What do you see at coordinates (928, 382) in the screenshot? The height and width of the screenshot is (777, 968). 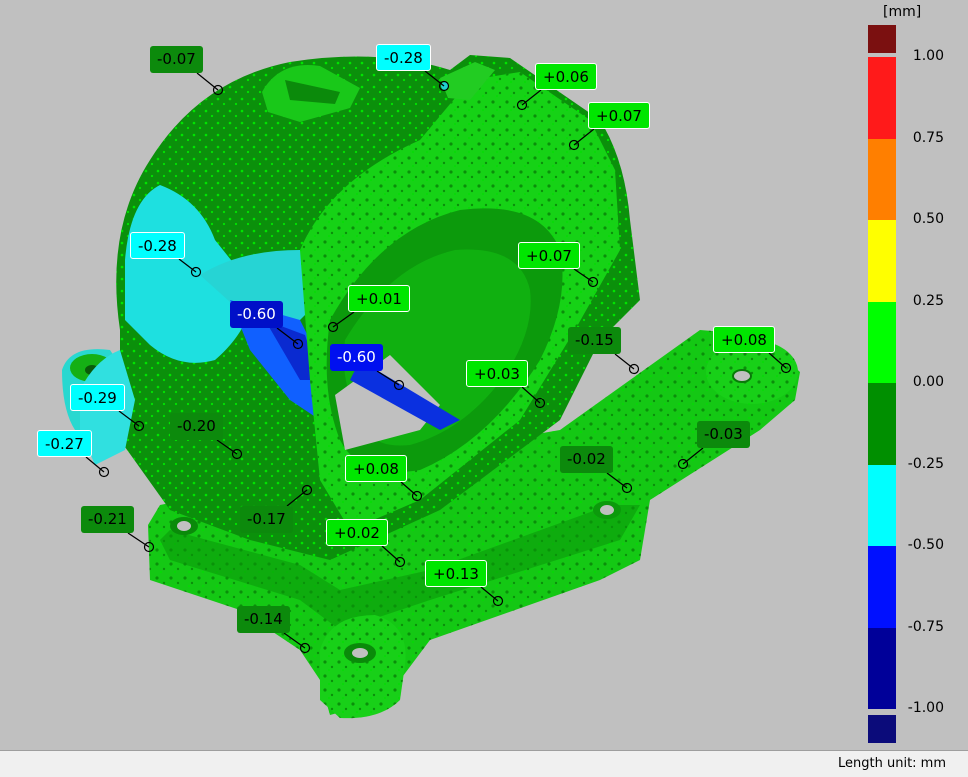 I see `legend-tick-label: 0.00` at bounding box center [928, 382].